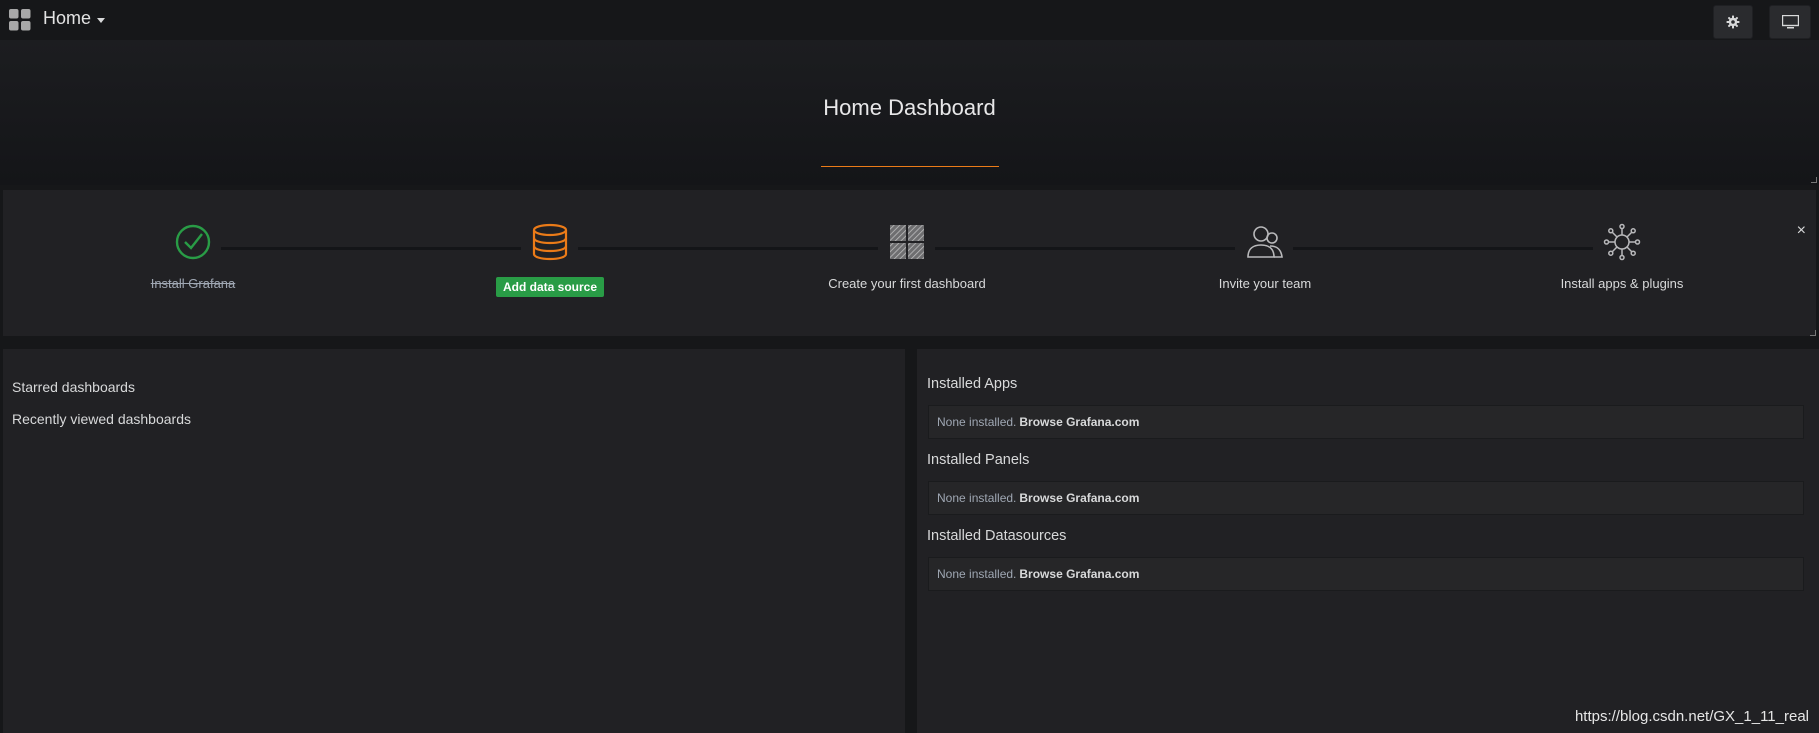  I want to click on check-circle-icon, so click(193, 242).